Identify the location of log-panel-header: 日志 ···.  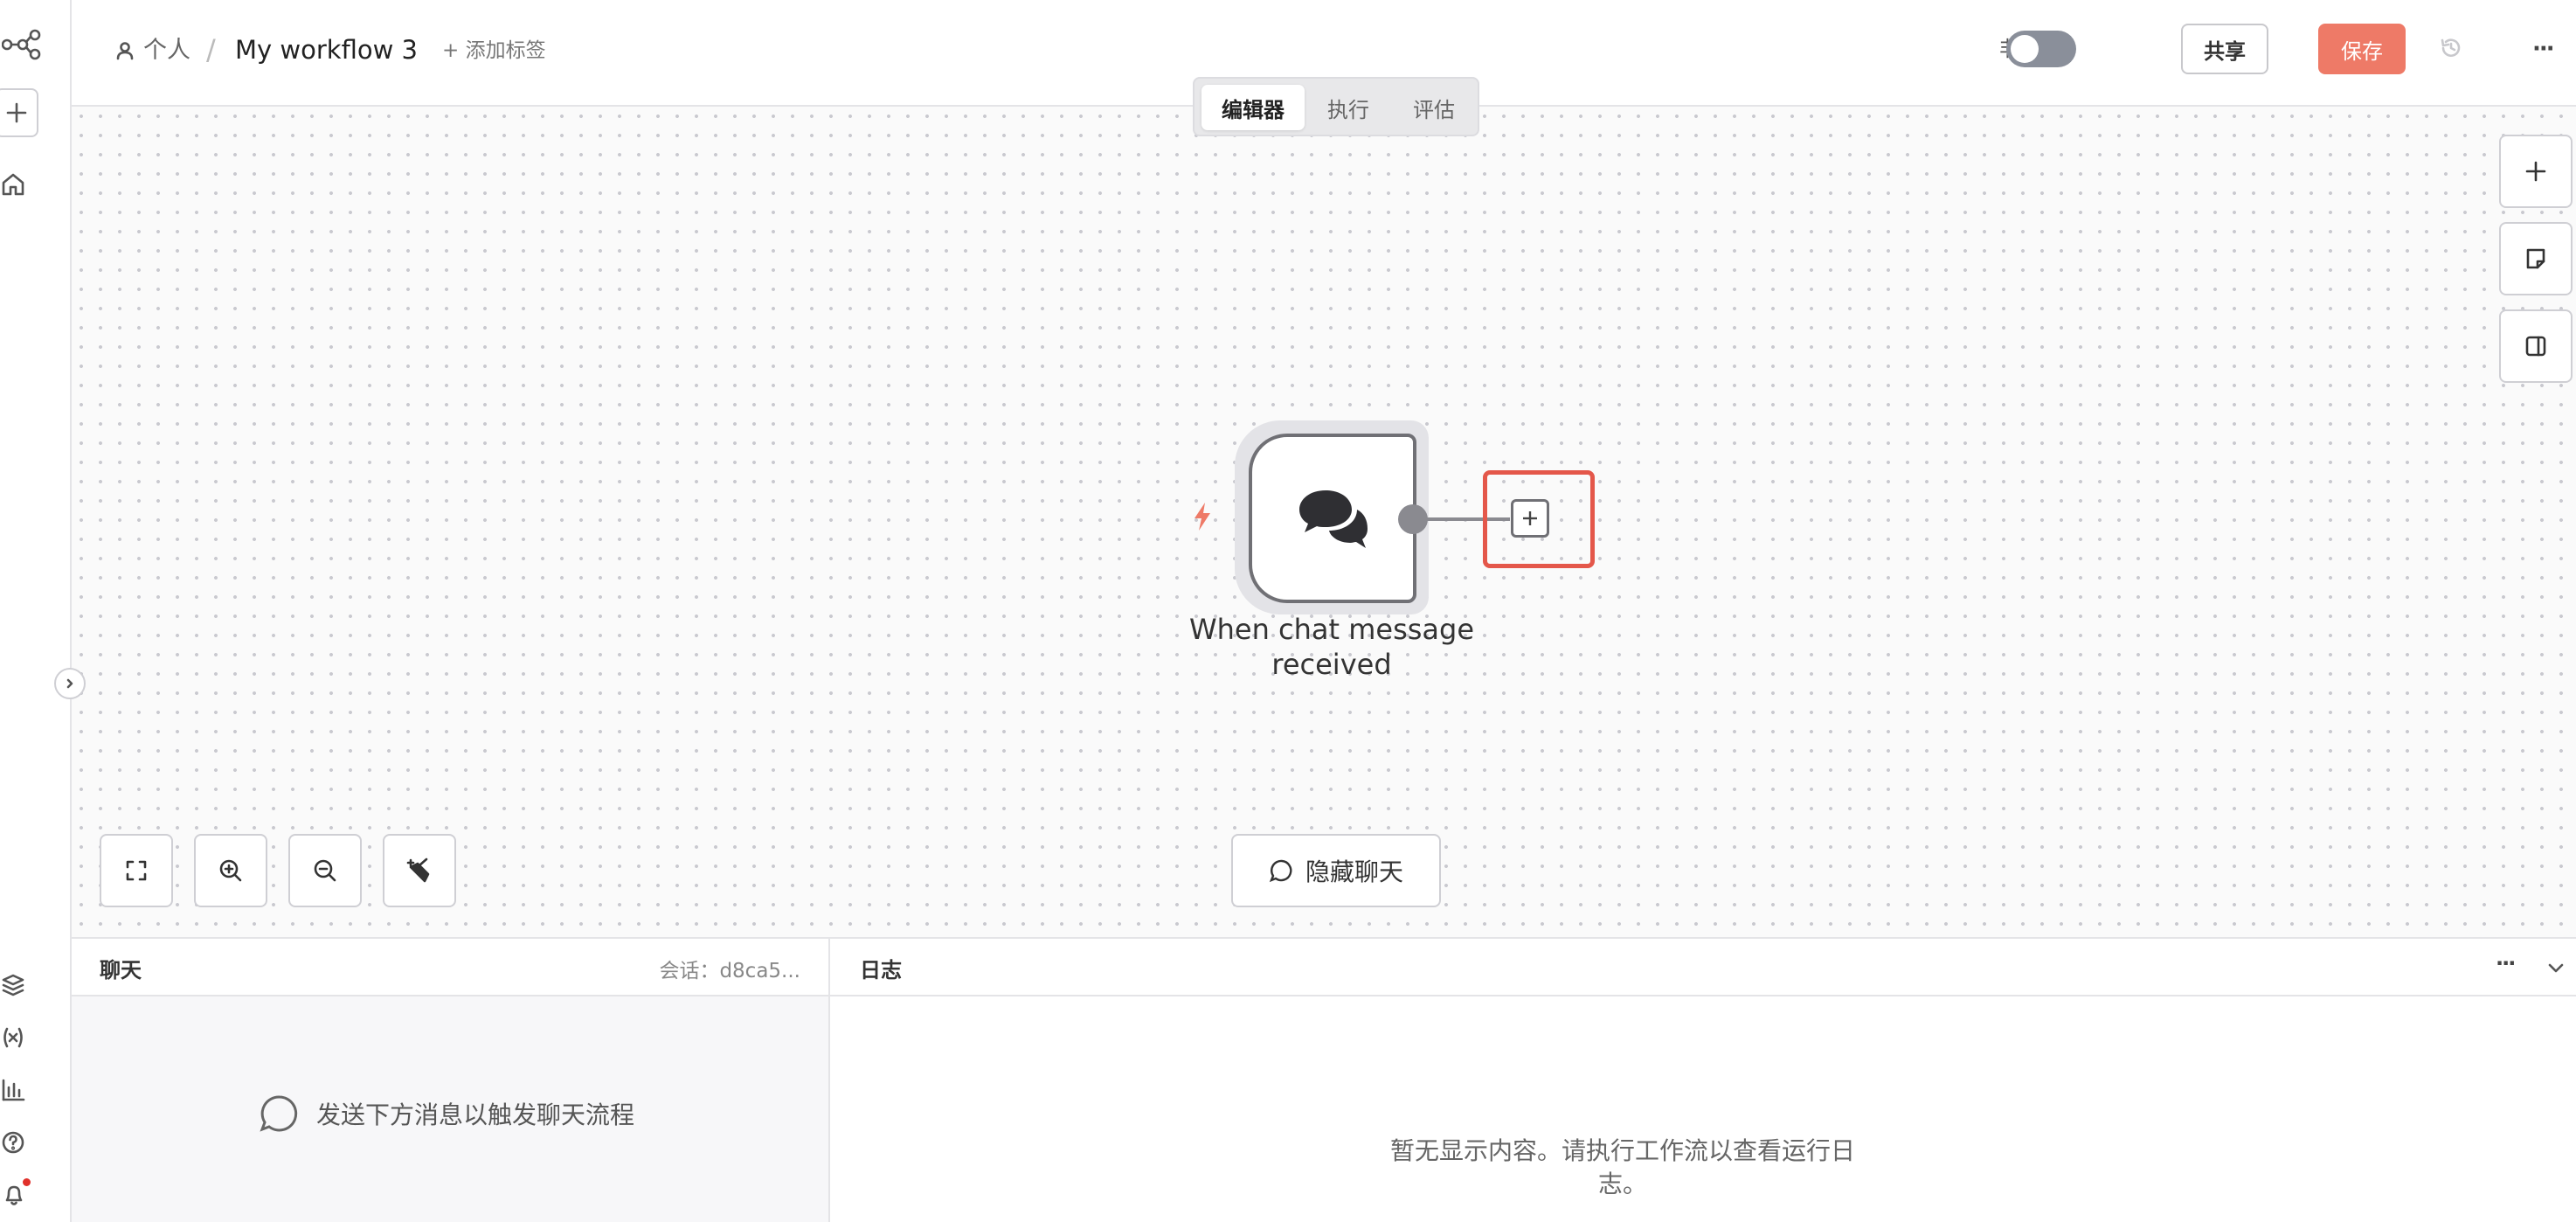
(1703, 968).